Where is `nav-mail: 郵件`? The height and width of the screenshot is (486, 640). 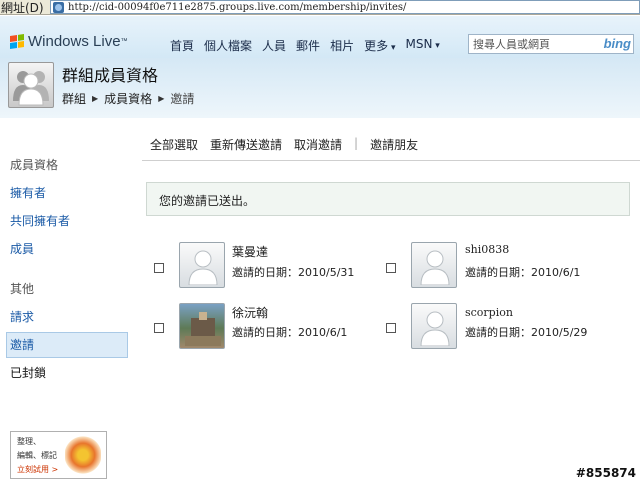
nav-mail: 郵件 is located at coordinates (308, 45).